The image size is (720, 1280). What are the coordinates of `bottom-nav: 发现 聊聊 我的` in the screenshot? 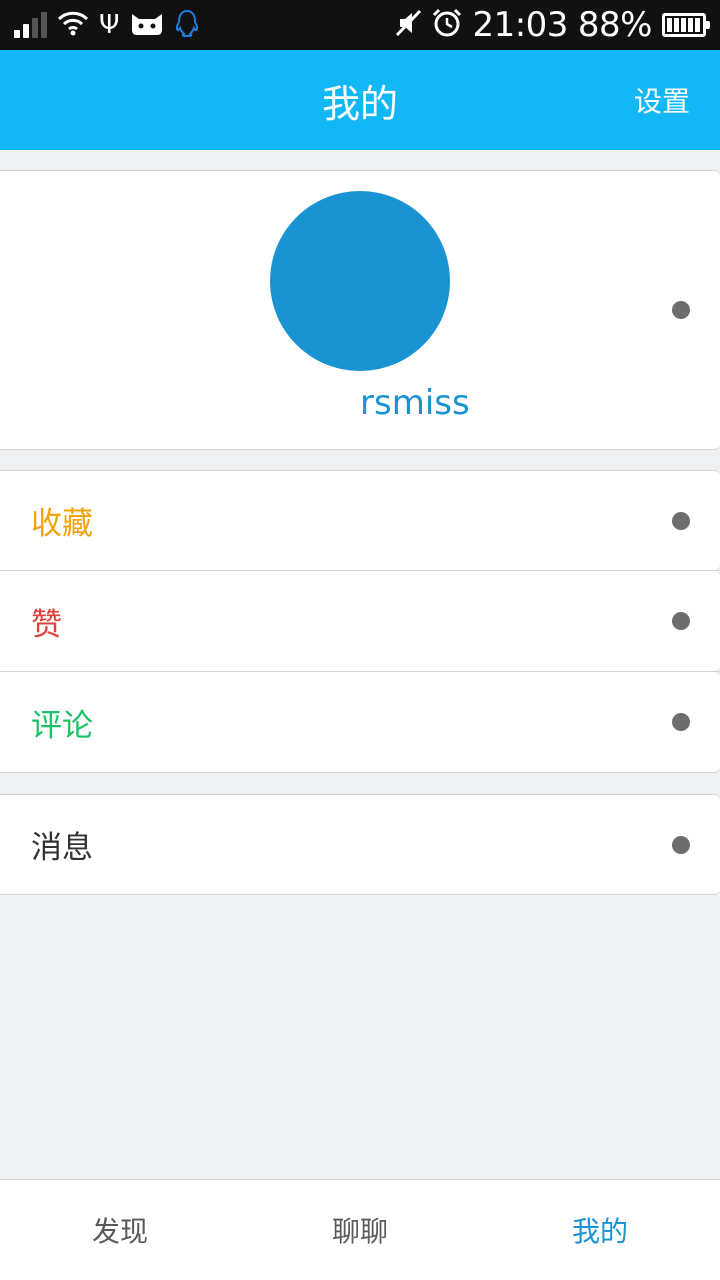 It's located at (360, 1229).